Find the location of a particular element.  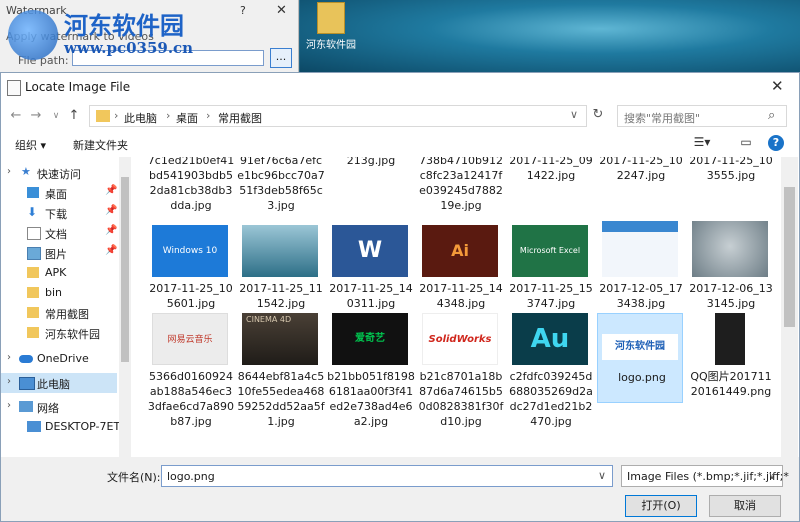

file-name: 2017-11-25_105601.jpg is located at coordinates (191, 296).